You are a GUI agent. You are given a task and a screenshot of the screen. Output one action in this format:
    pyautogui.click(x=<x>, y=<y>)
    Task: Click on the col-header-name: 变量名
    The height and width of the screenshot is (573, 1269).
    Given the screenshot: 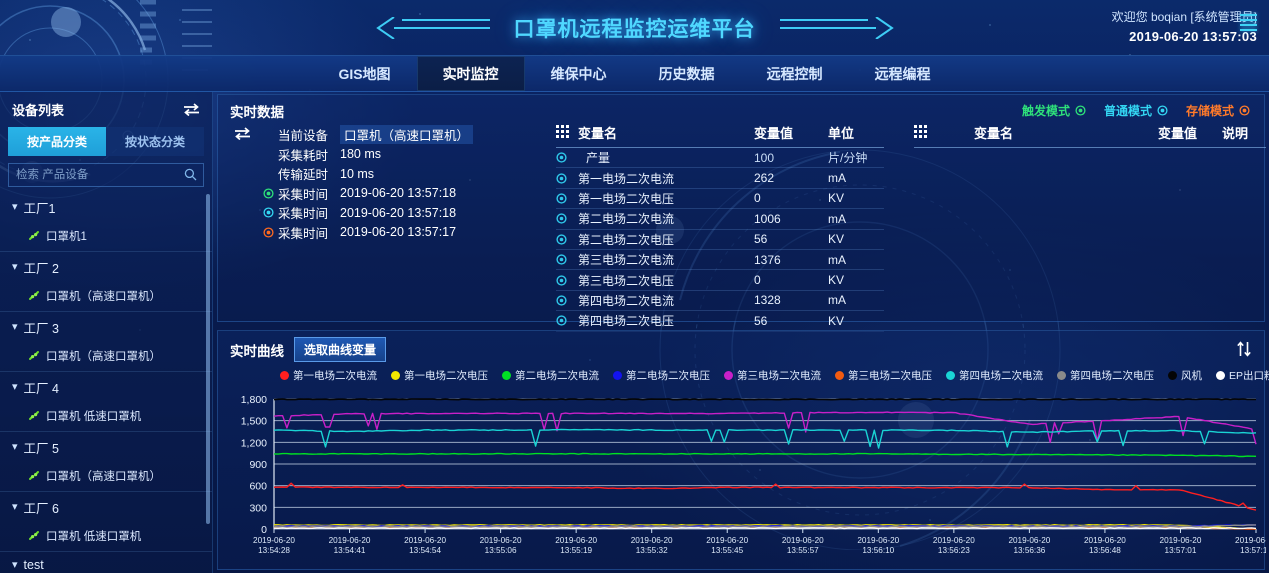 What is the action you would take?
    pyautogui.click(x=994, y=133)
    